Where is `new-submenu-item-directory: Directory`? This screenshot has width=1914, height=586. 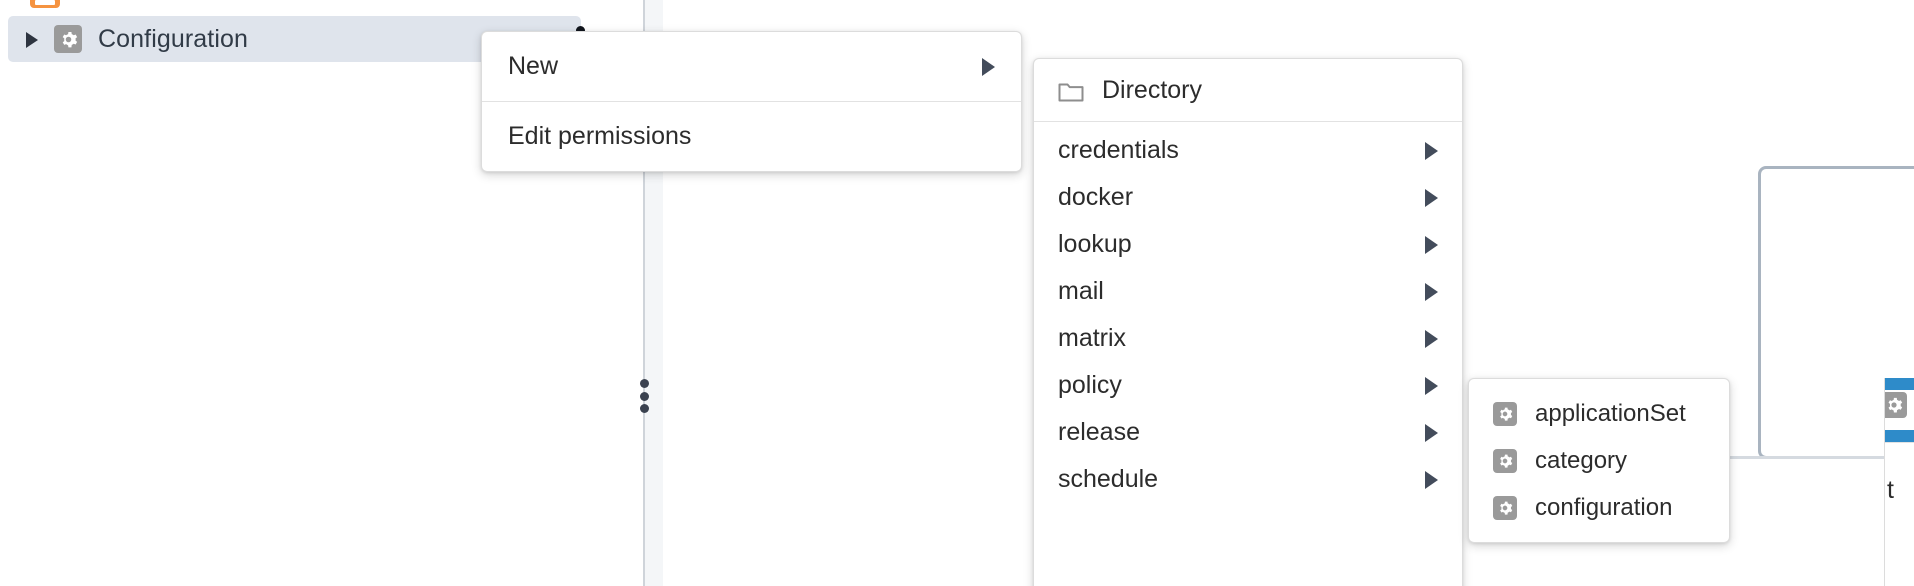 new-submenu-item-directory: Directory is located at coordinates (1248, 90).